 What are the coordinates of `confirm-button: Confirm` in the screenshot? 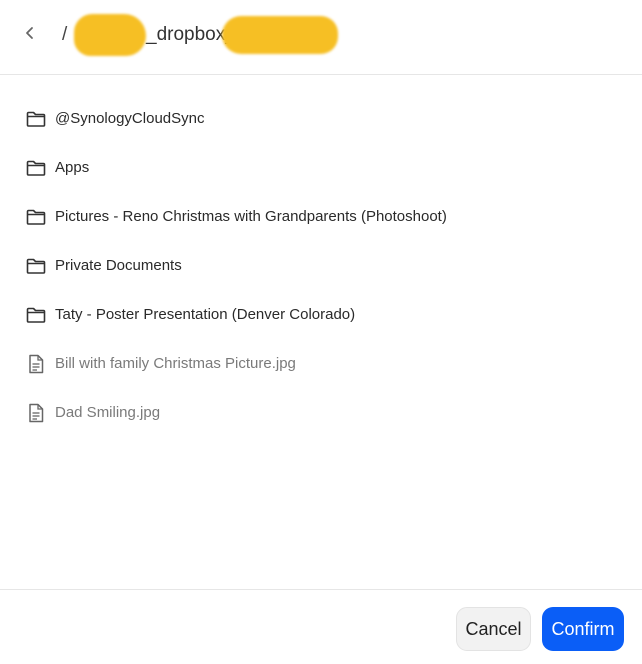 It's located at (583, 629).